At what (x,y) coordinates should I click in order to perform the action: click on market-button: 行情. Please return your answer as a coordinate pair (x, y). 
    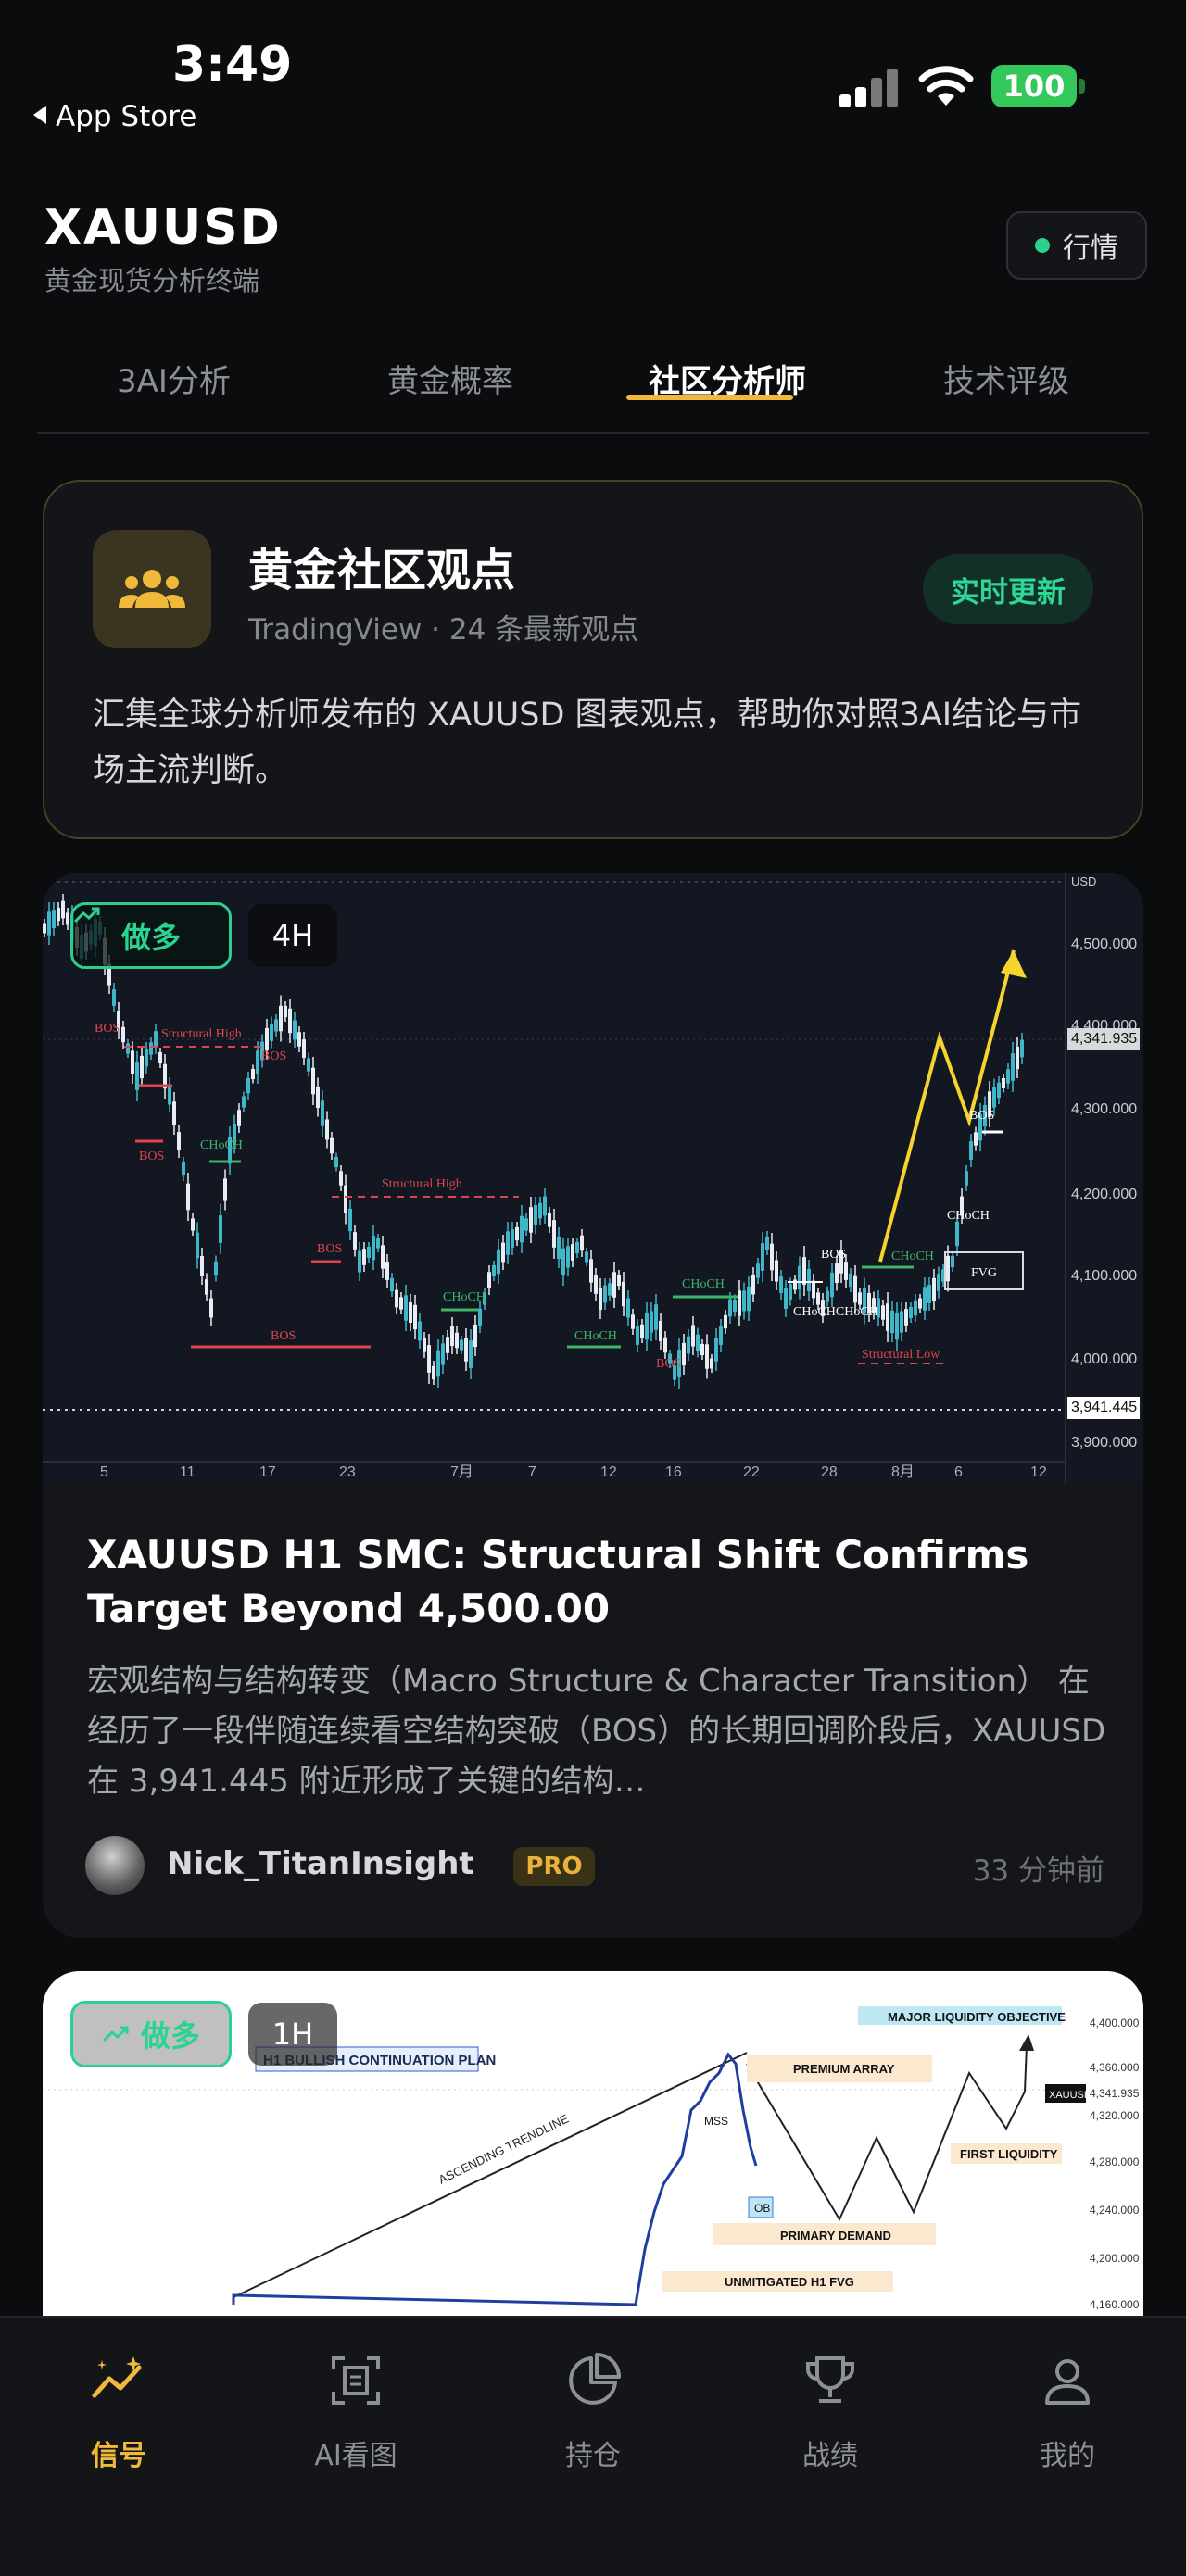
    Looking at the image, I should click on (1076, 245).